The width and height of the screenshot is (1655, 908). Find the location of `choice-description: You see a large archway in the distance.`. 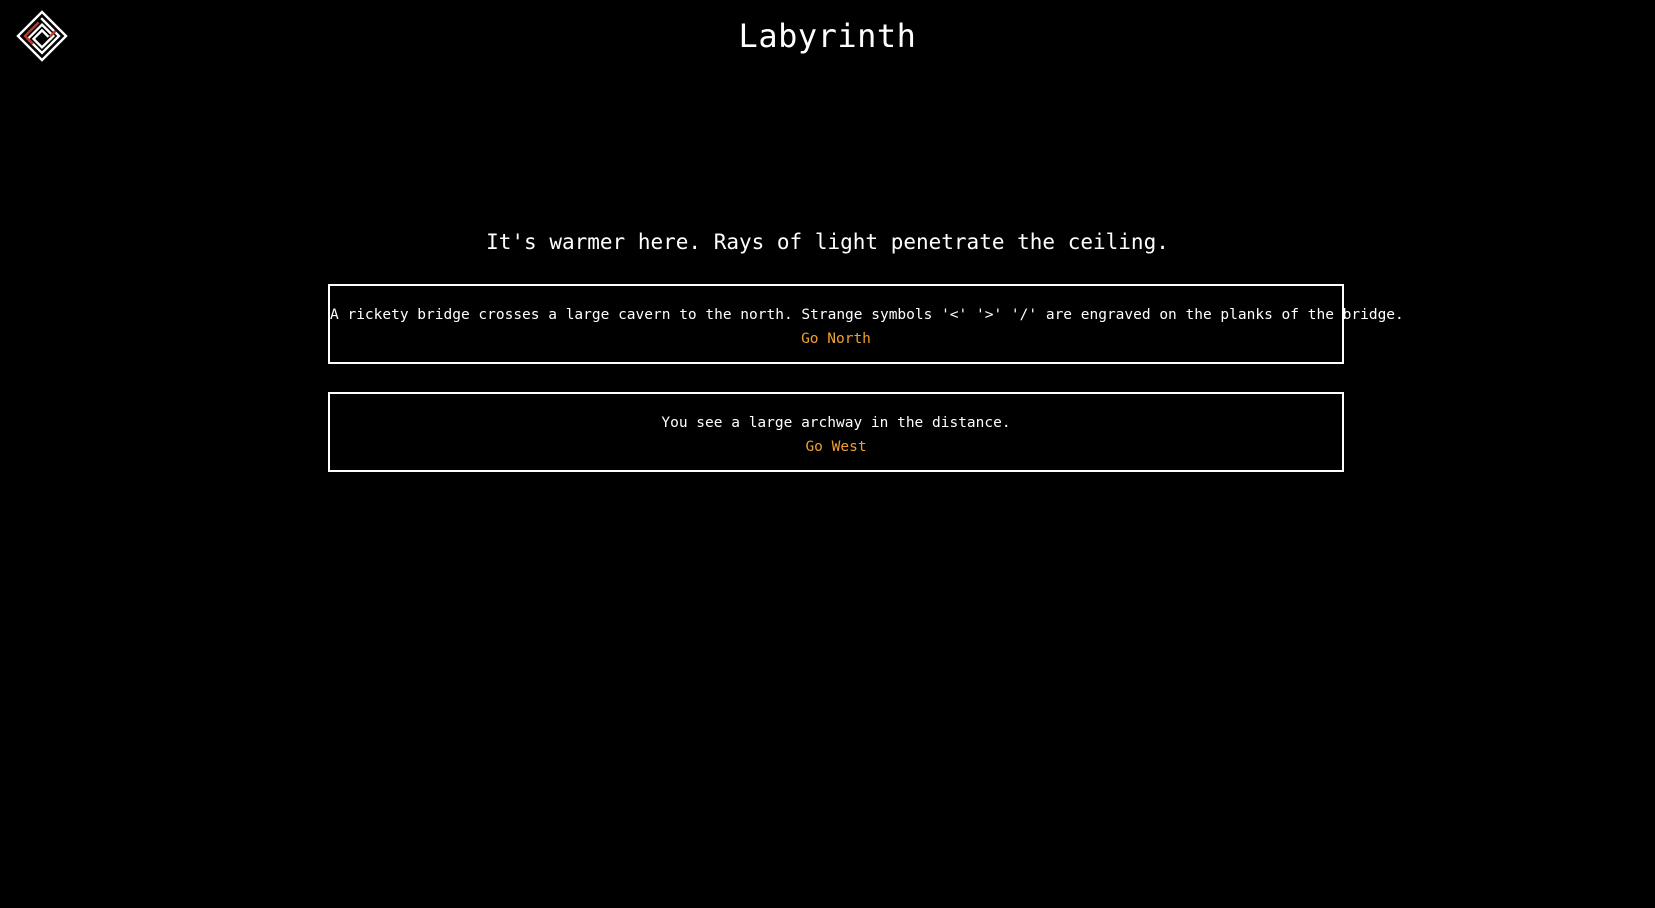

choice-description: You see a large archway in the distance. is located at coordinates (836, 423).